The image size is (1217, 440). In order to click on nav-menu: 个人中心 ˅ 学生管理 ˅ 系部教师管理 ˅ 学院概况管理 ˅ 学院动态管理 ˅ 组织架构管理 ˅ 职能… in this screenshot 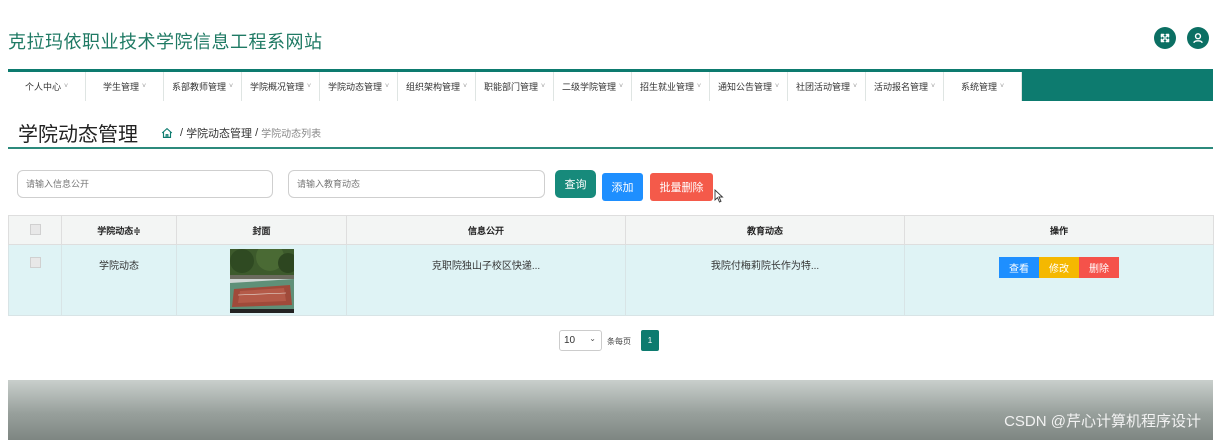, I will do `click(515, 85)`.